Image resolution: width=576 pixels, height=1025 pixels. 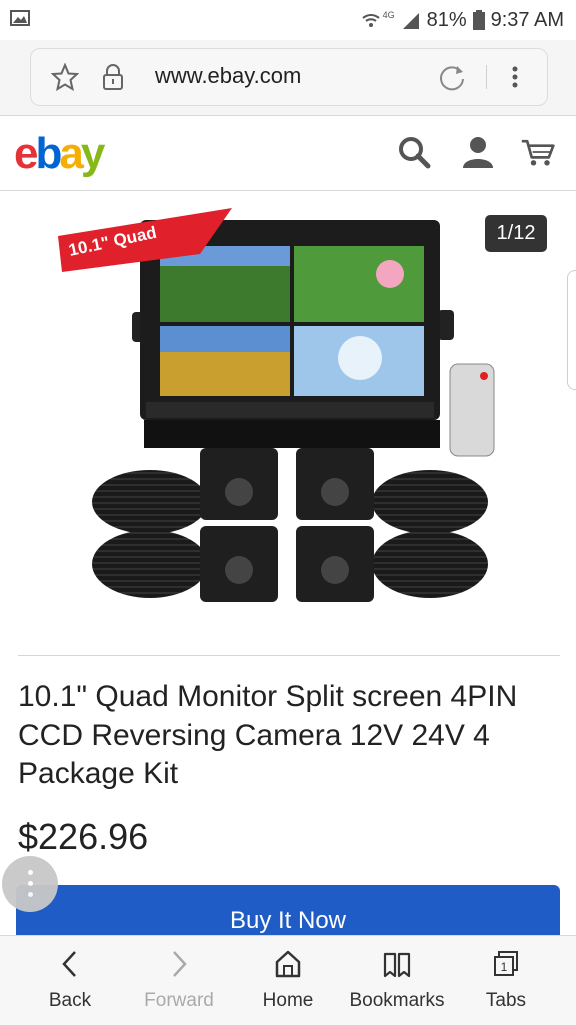 What do you see at coordinates (515, 77) in the screenshot?
I see `more-menu-icon` at bounding box center [515, 77].